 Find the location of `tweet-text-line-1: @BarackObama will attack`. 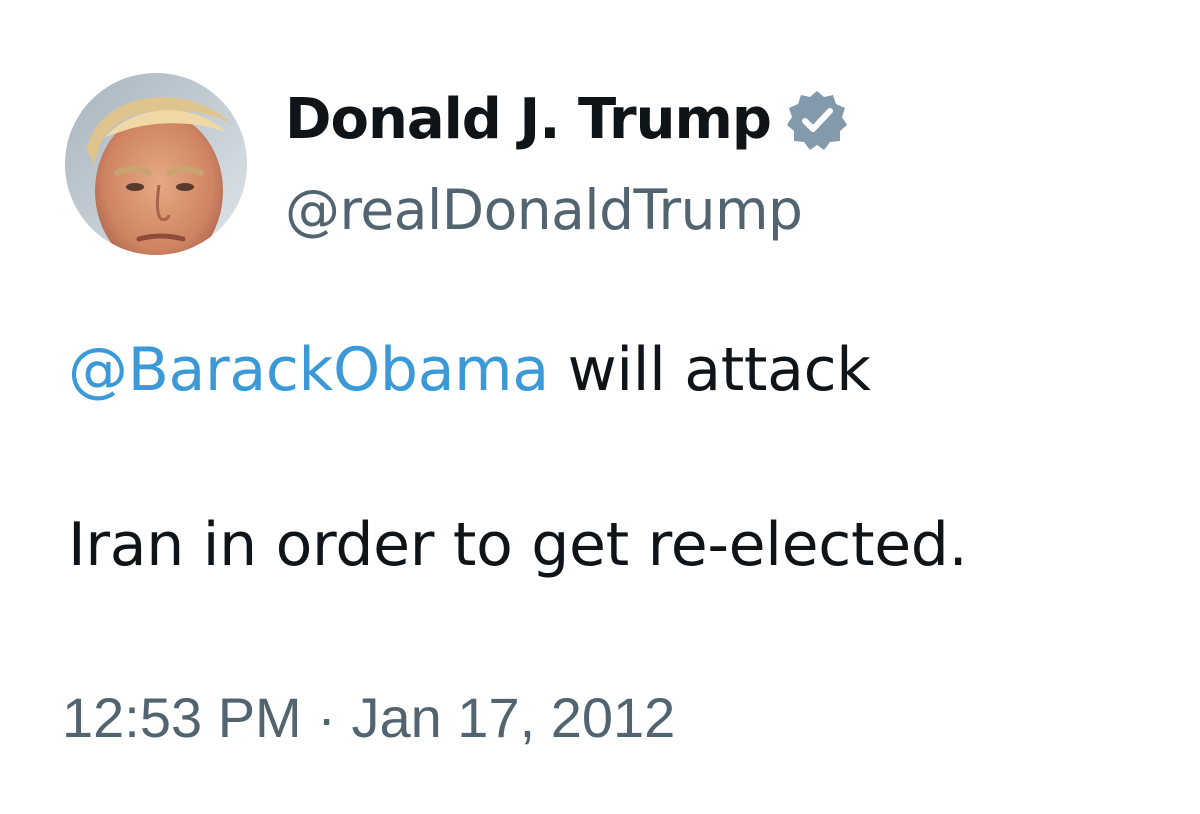

tweet-text-line-1: @BarackObama will attack is located at coordinates (469, 370).